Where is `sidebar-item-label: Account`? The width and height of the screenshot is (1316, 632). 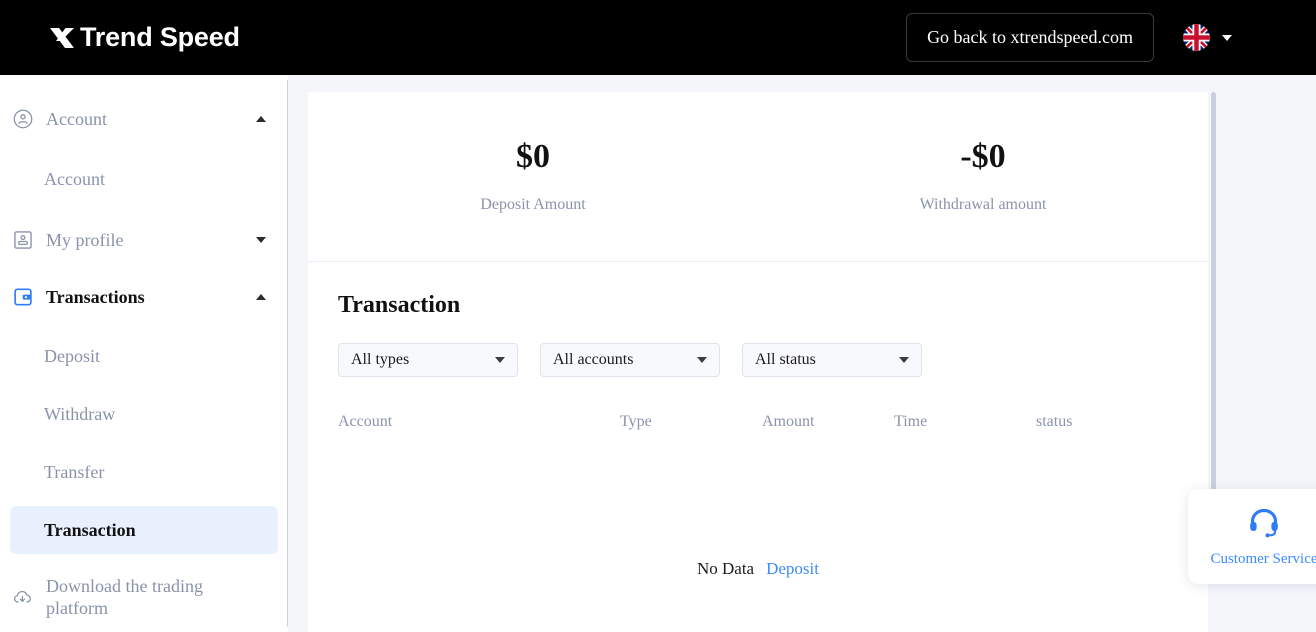
sidebar-item-label: Account is located at coordinates (74, 178).